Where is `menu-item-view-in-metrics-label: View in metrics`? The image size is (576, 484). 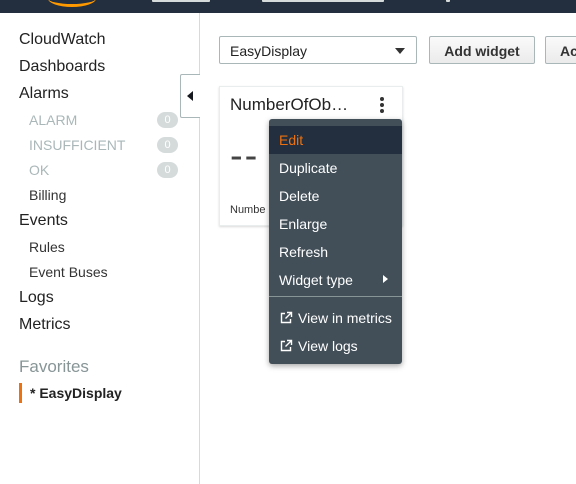
menu-item-view-in-metrics-label: View in metrics is located at coordinates (345, 318).